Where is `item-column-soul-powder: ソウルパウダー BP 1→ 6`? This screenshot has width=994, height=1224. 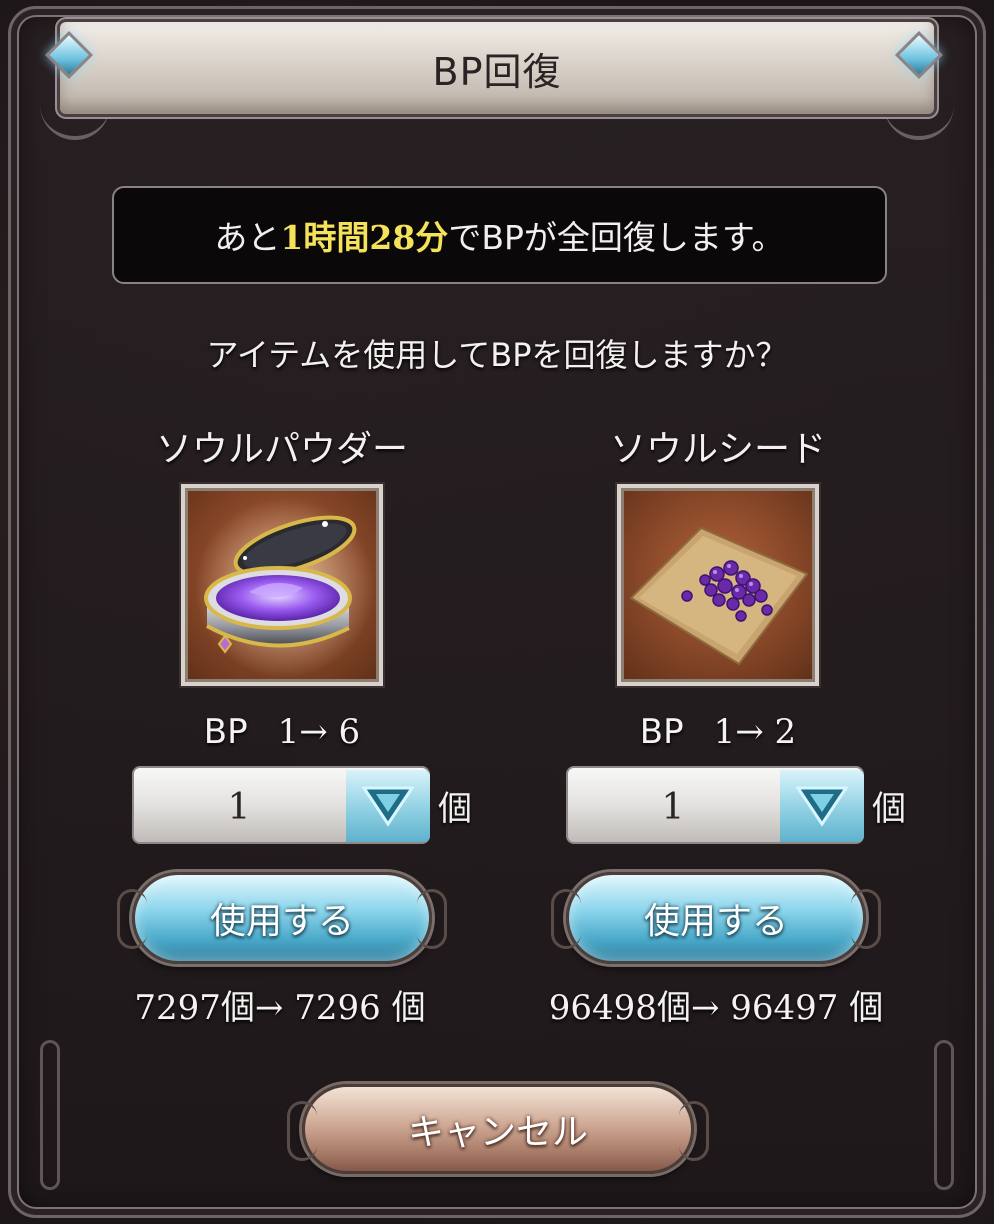
item-column-soul-powder: ソウルパウダー BP 1→ 6 is located at coordinates (282, 586).